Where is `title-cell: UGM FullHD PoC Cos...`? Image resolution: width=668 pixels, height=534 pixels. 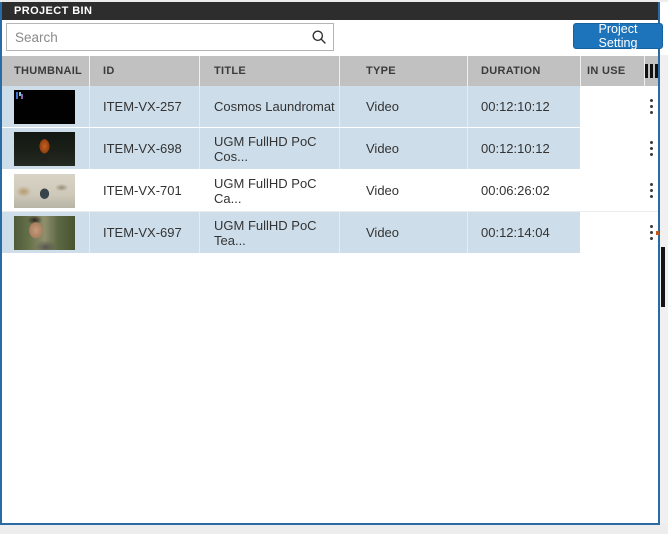 title-cell: UGM FullHD PoC Cos... is located at coordinates (269, 148).